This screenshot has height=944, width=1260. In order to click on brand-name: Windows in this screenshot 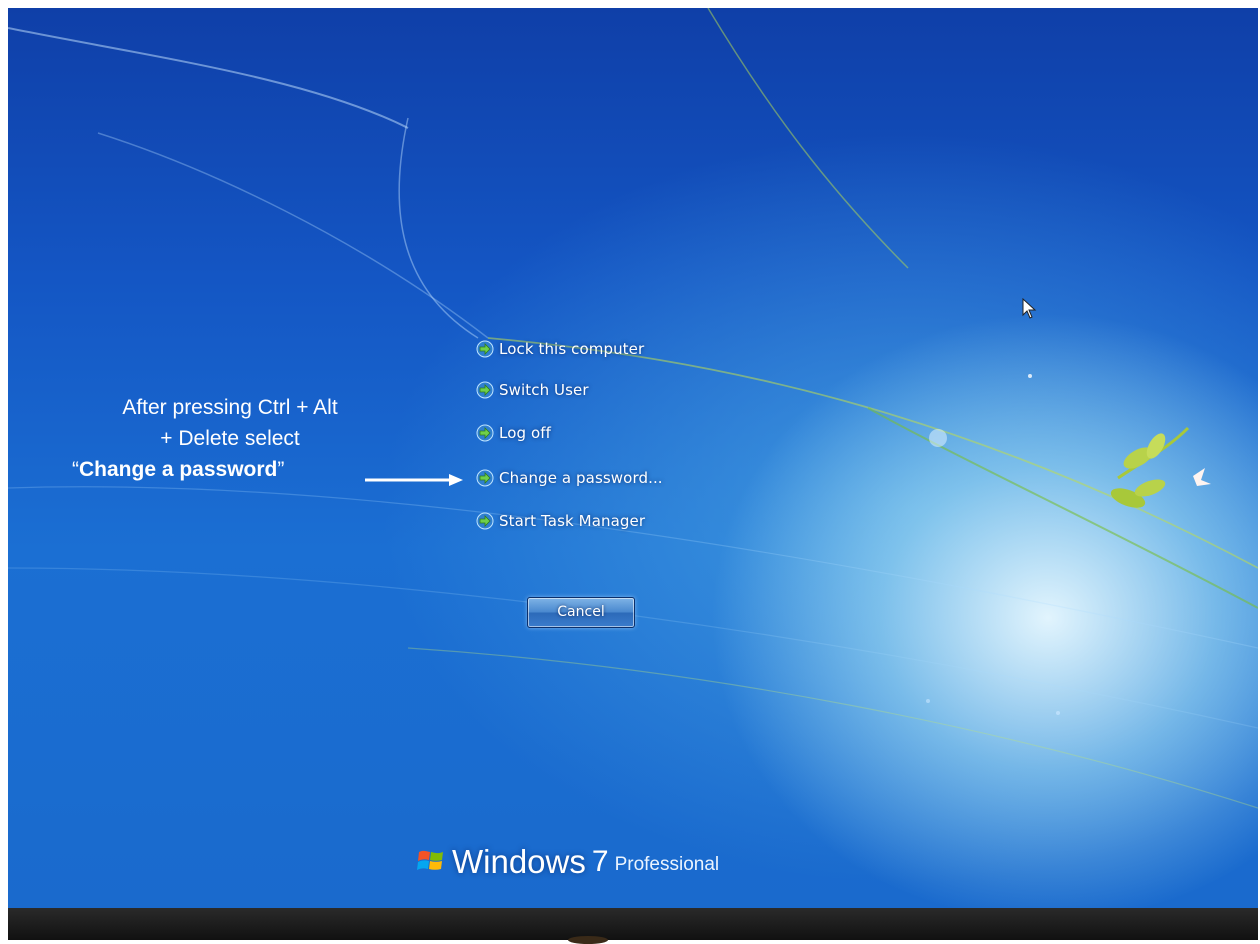, I will do `click(519, 861)`.